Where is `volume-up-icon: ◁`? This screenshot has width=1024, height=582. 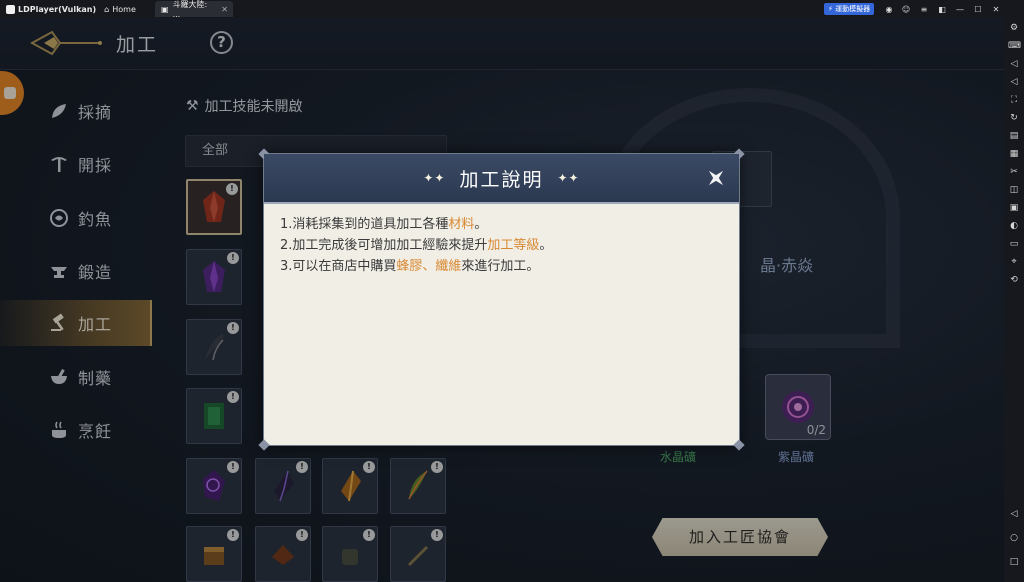
volume-up-icon: ◁ is located at coordinates (1014, 64).